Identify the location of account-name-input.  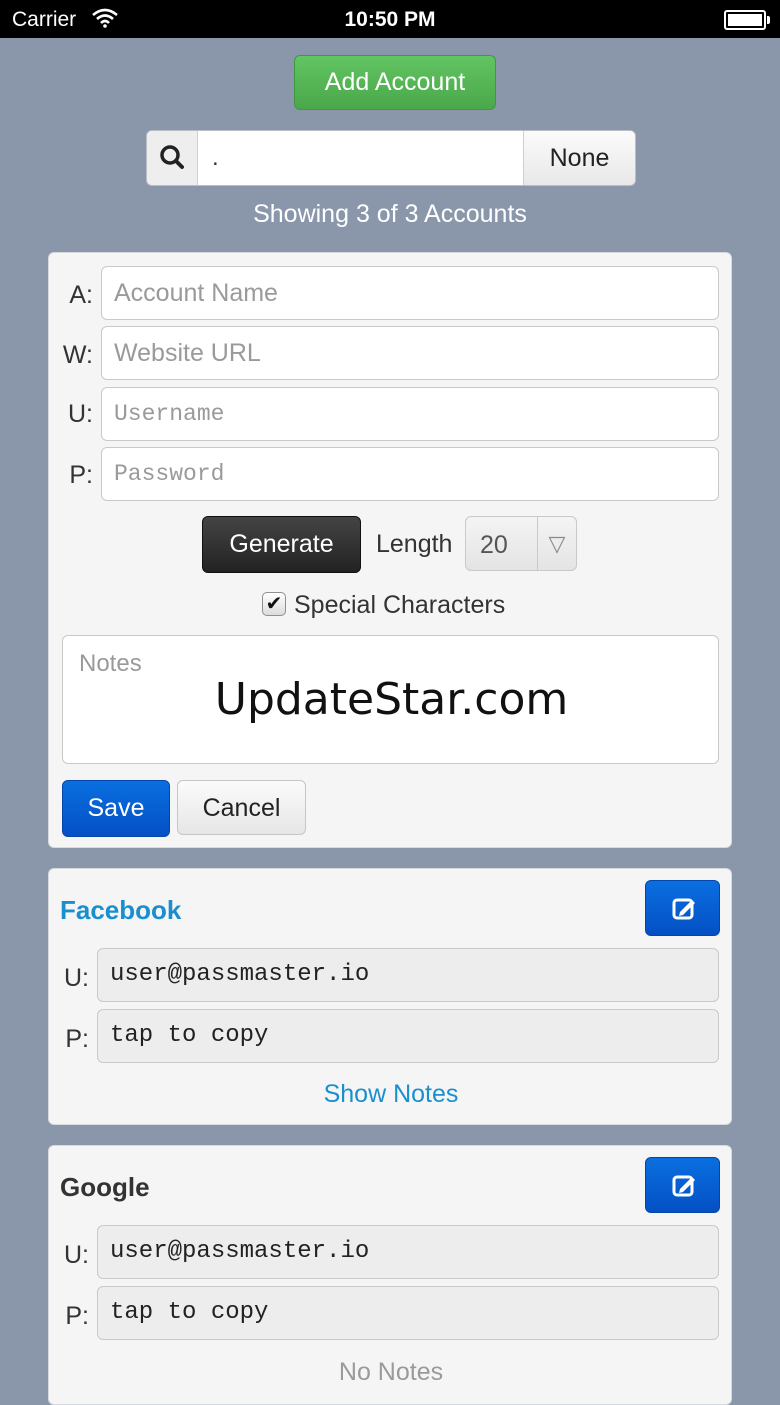
(410, 293).